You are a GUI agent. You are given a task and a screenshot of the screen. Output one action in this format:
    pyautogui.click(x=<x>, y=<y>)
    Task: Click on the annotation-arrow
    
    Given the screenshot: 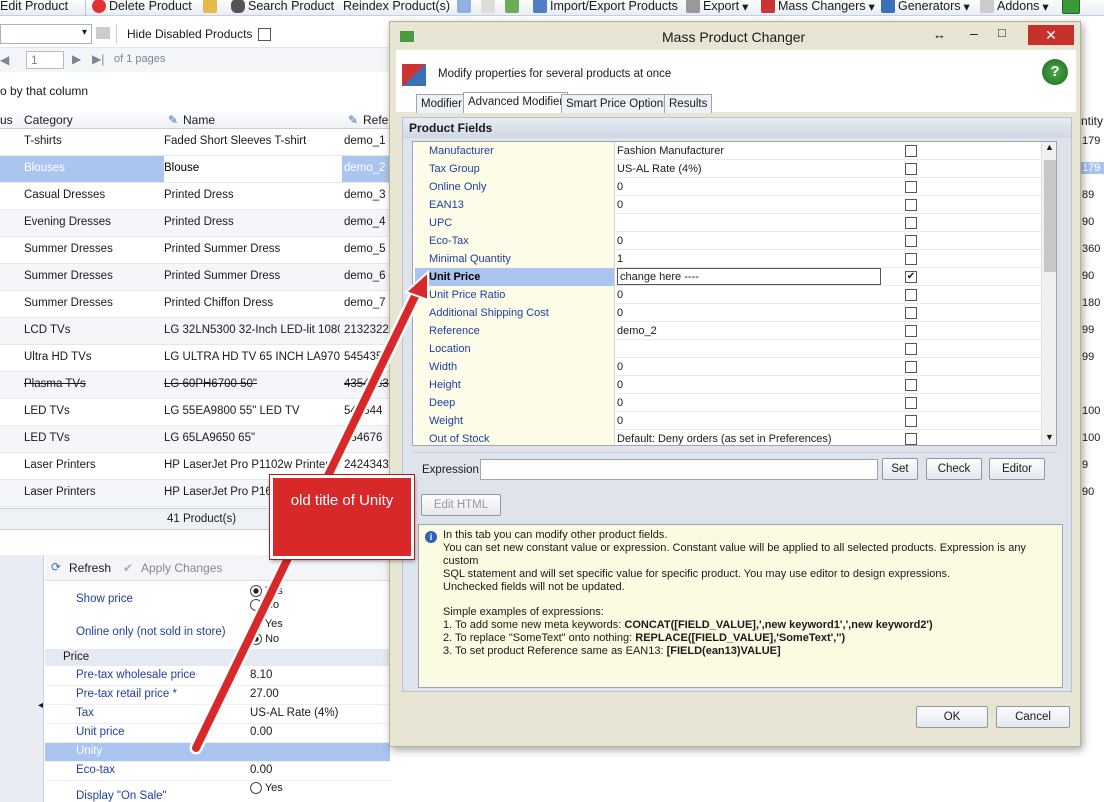 What is the action you would take?
    pyautogui.click(x=309, y=512)
    